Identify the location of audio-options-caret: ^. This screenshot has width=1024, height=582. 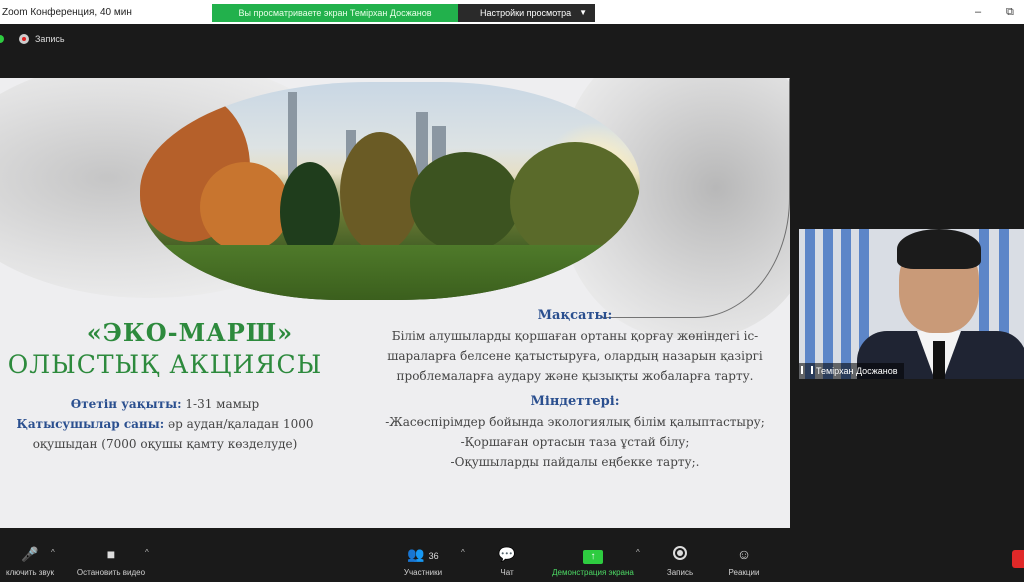
(53, 552).